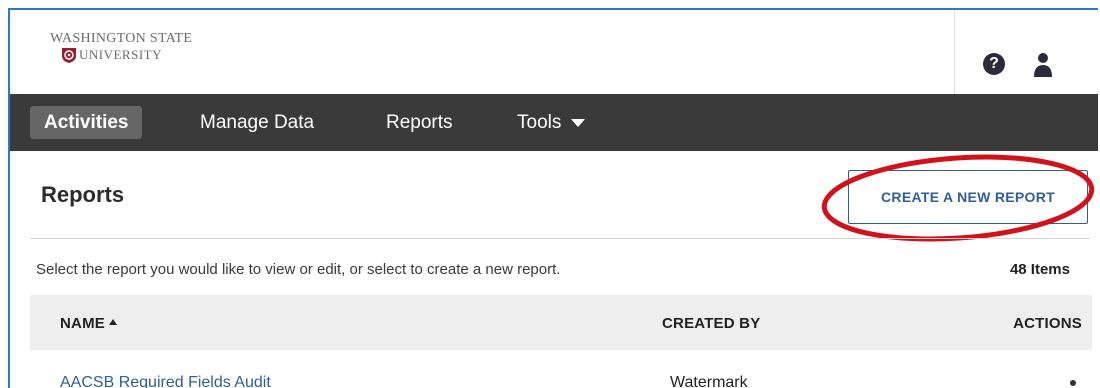 The width and height of the screenshot is (1100, 388). What do you see at coordinates (1073, 382) in the screenshot?
I see `more-actions-icon` at bounding box center [1073, 382].